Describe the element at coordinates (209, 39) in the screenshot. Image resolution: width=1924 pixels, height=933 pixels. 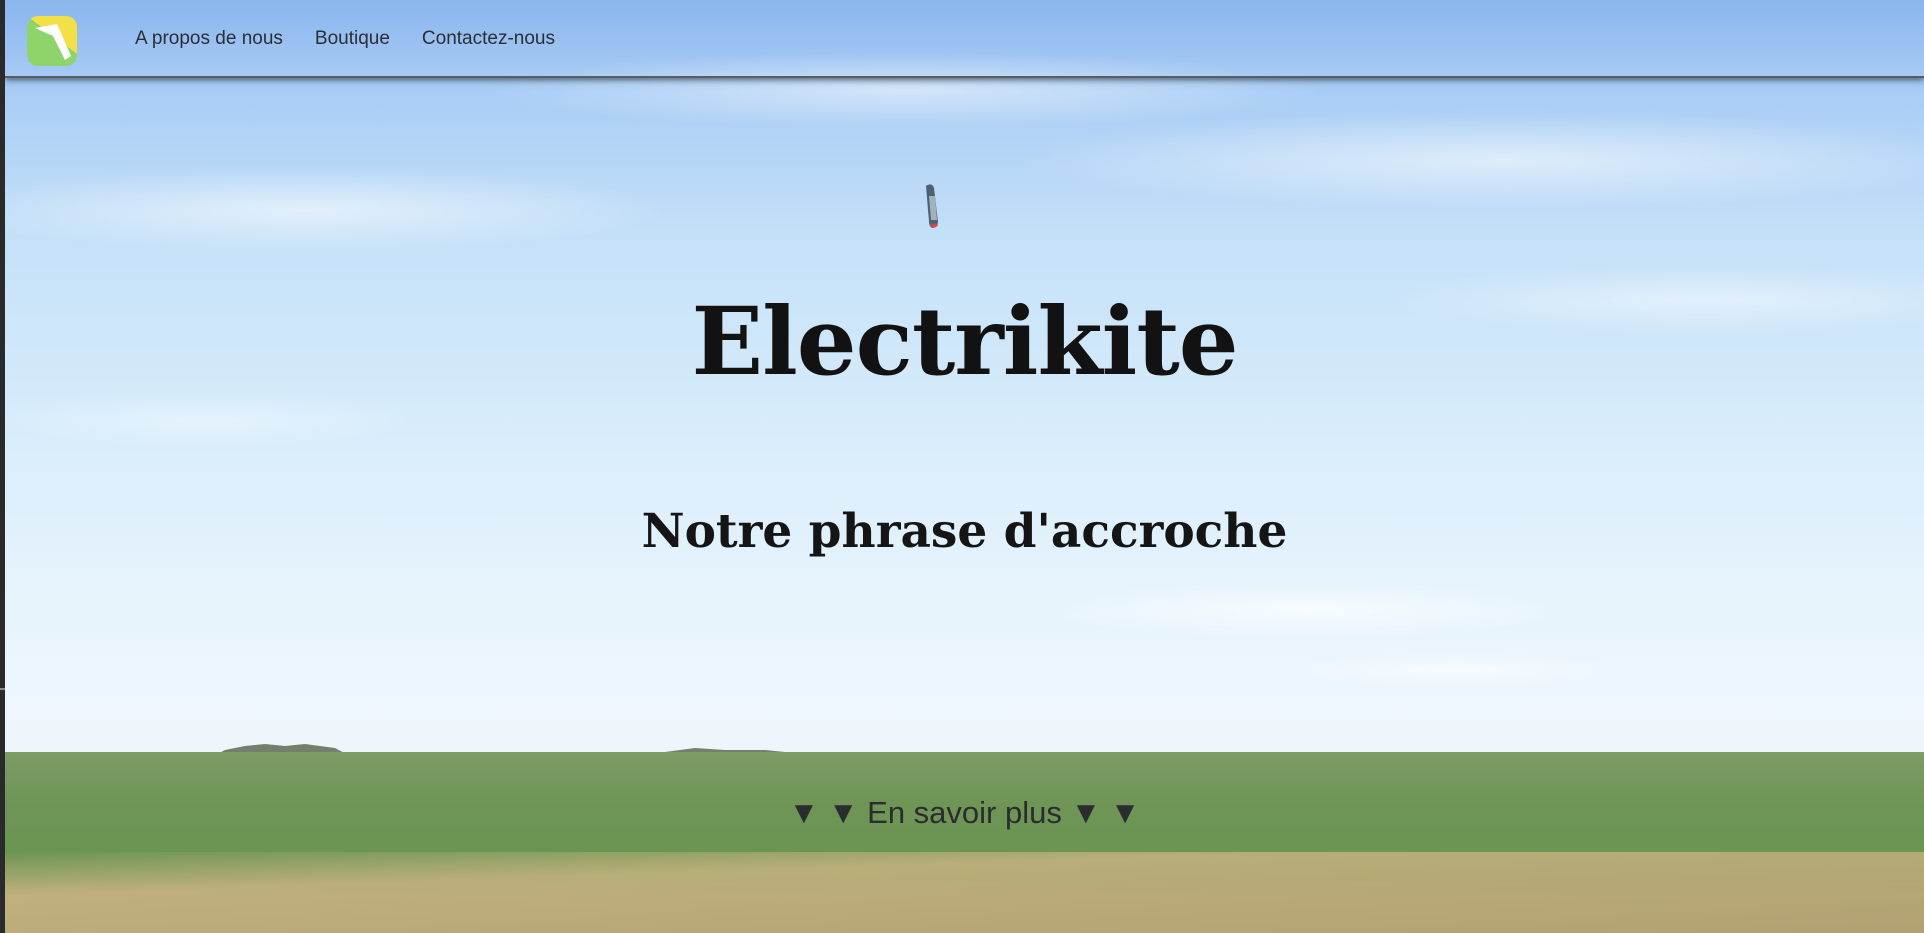
I see `nav-link-about: A propos de nous` at that location.